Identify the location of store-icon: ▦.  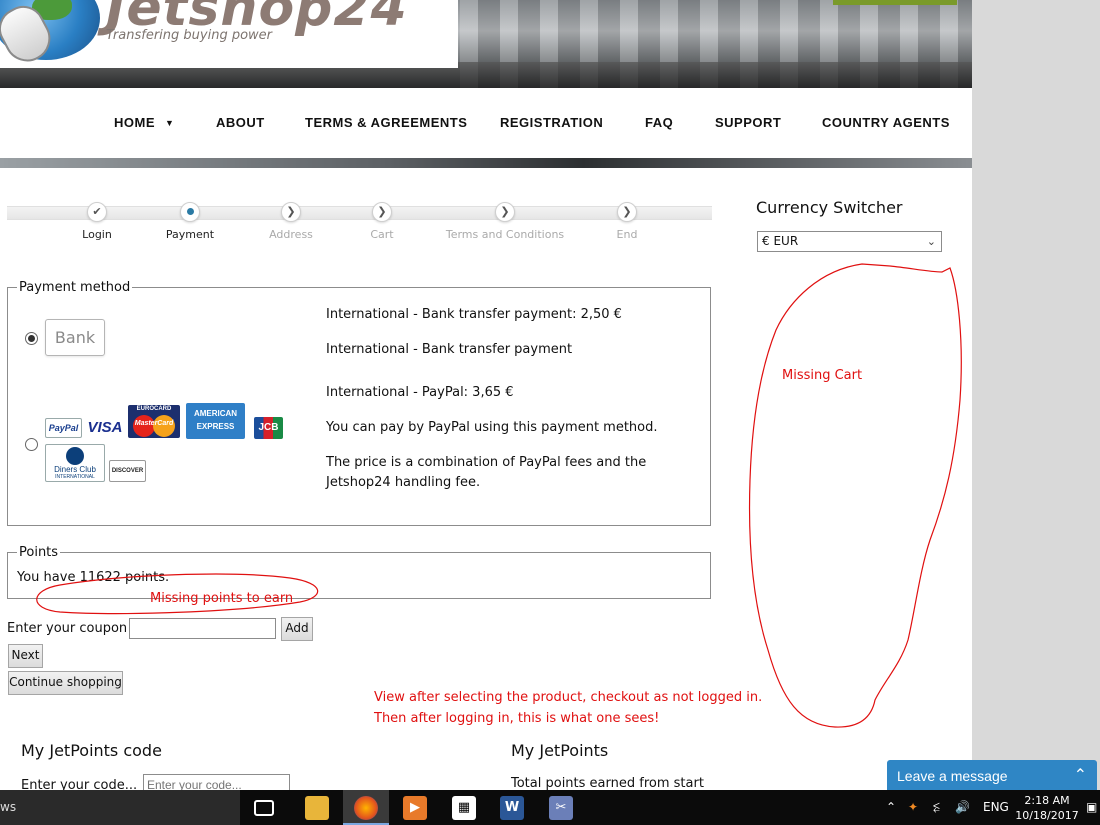
(464, 808).